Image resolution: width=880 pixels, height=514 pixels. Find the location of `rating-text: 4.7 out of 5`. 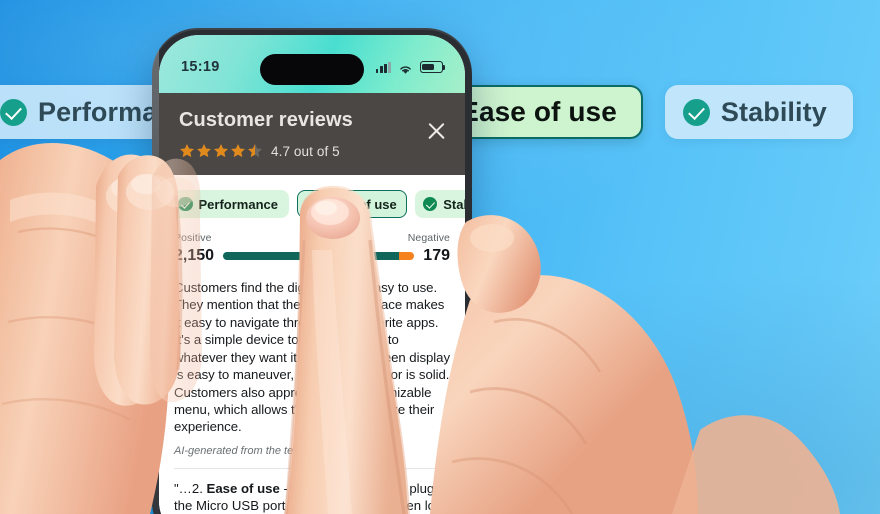

rating-text: 4.7 out of 5 is located at coordinates (305, 151).